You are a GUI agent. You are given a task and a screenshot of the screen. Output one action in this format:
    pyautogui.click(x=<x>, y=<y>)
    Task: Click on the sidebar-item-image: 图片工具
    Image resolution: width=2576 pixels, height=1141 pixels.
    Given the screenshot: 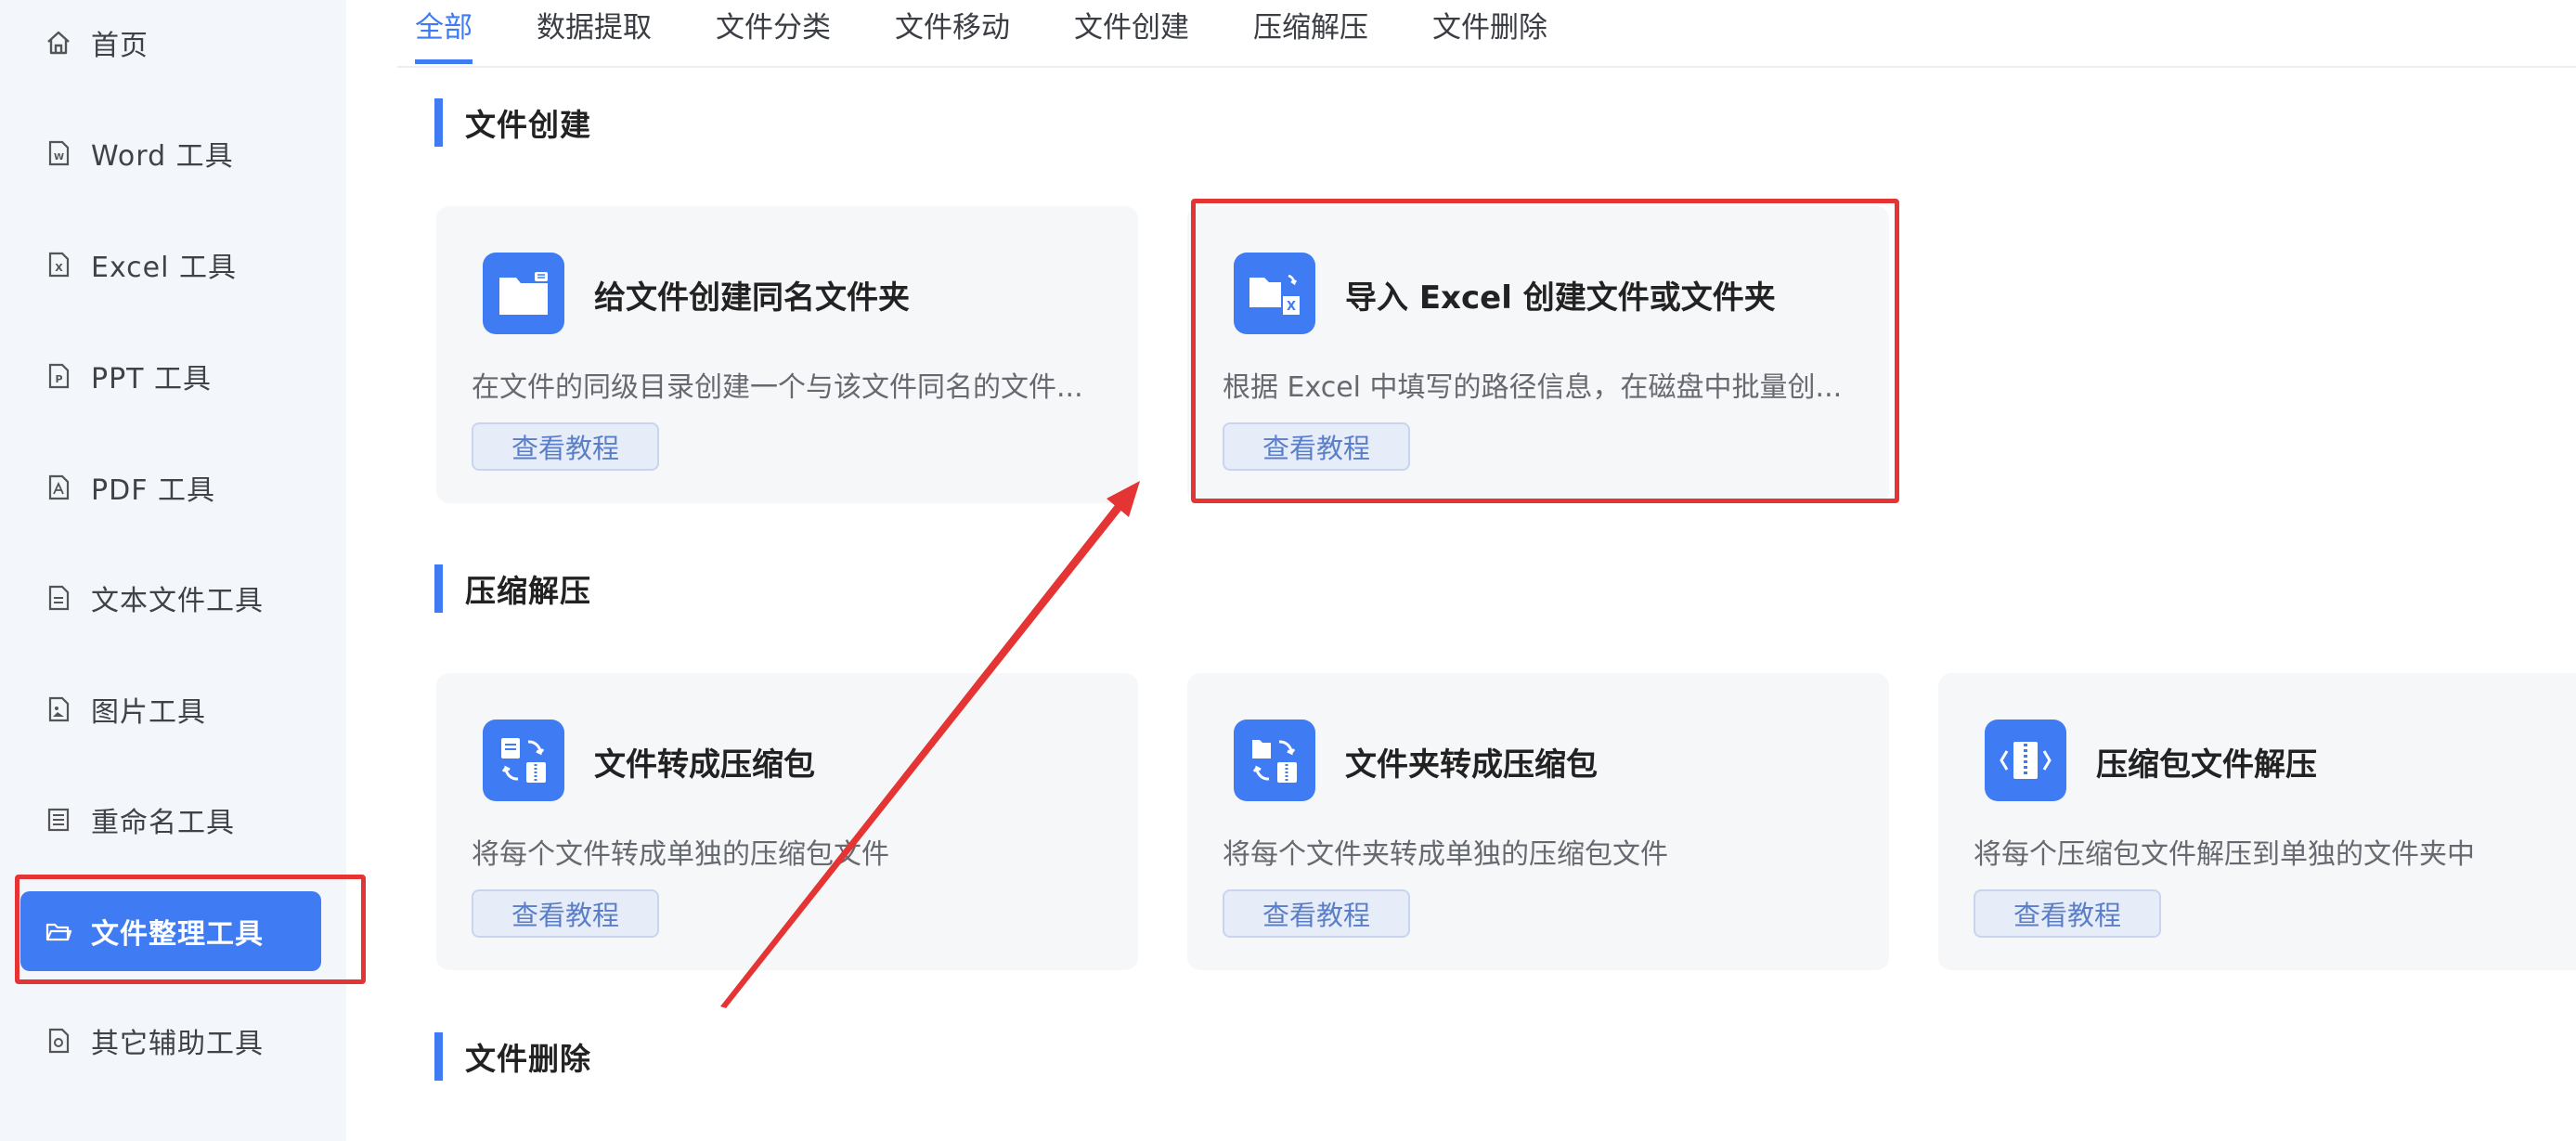 What is the action you would take?
    pyautogui.click(x=170, y=709)
    